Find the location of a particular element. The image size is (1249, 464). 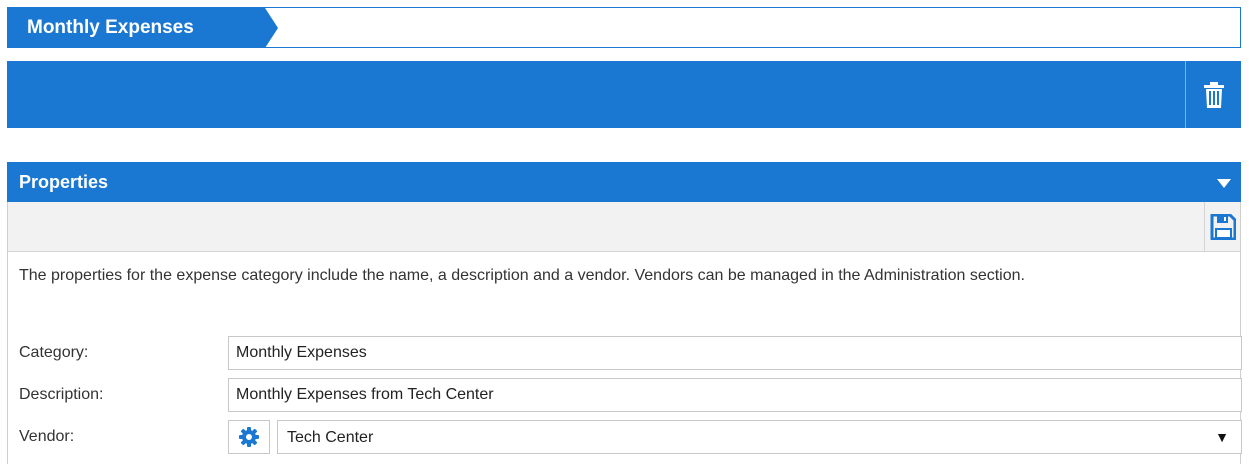

category-input: Monthly Expenses is located at coordinates (735, 353).